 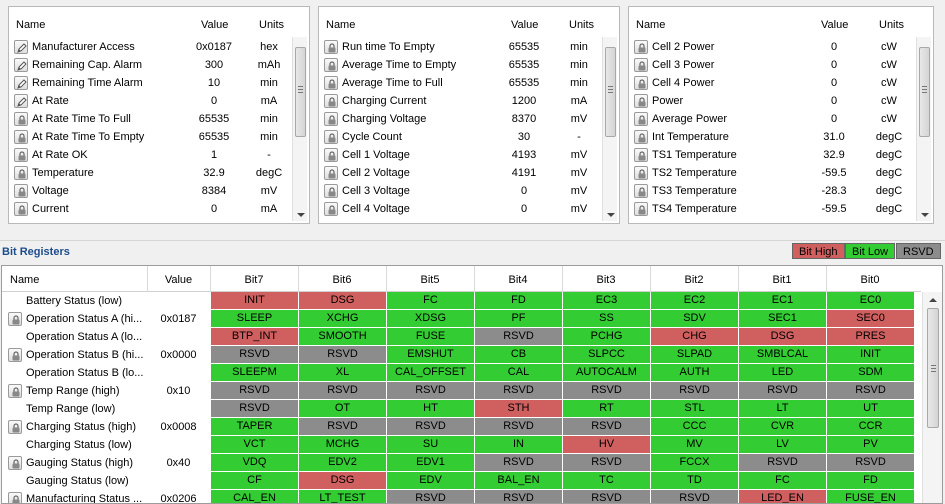 I want to click on bit-cell: LV, so click(x=783, y=445).